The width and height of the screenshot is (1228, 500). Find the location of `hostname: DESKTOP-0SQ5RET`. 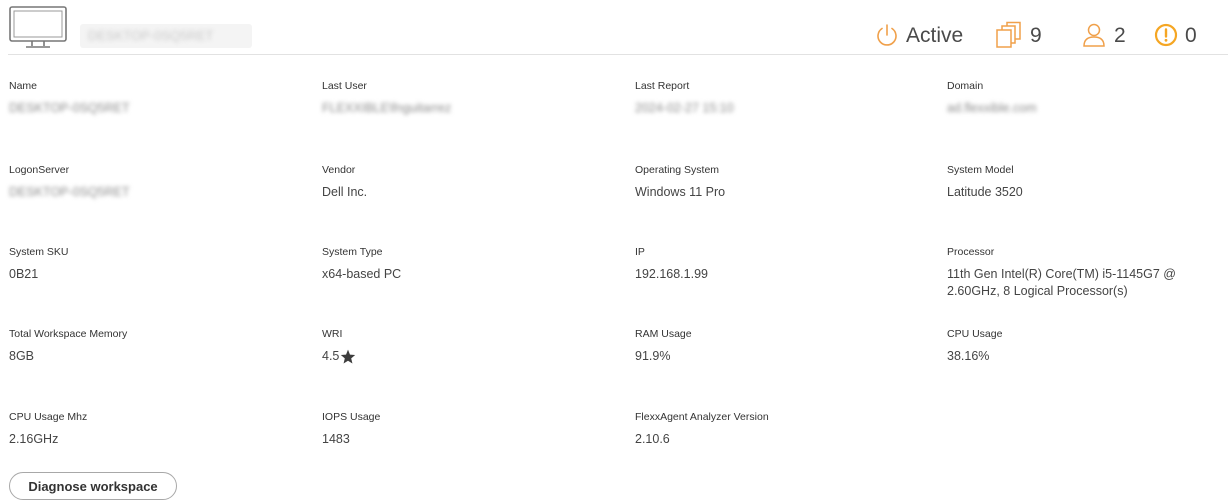

hostname: DESKTOP-0SQ5RET is located at coordinates (166, 36).